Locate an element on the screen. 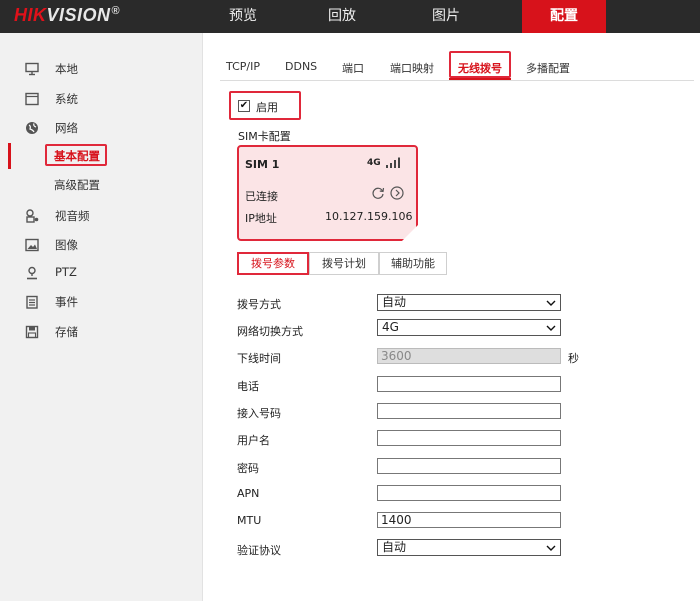  sidebar-item-label: 图像 is located at coordinates (66, 245).